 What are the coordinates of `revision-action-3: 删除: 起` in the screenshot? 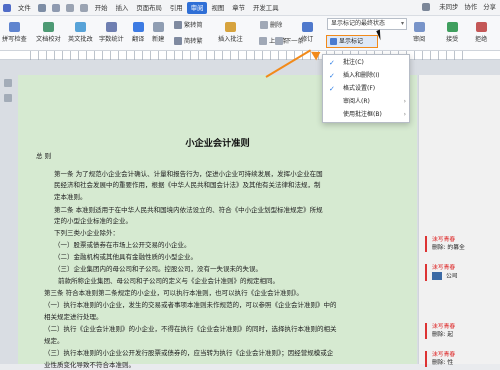 It's located at (443, 335).